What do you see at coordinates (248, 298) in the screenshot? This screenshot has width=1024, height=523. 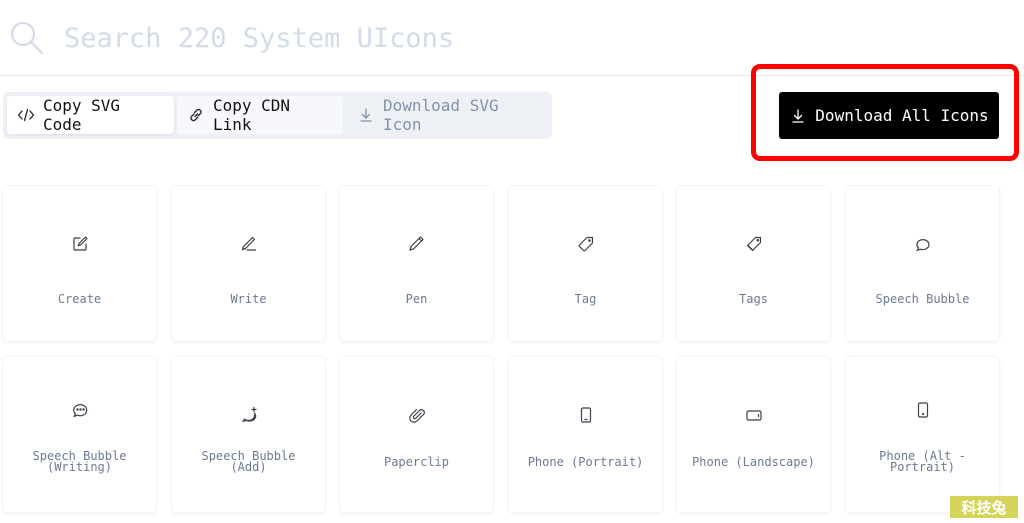 I see `icon-label: Write` at bounding box center [248, 298].